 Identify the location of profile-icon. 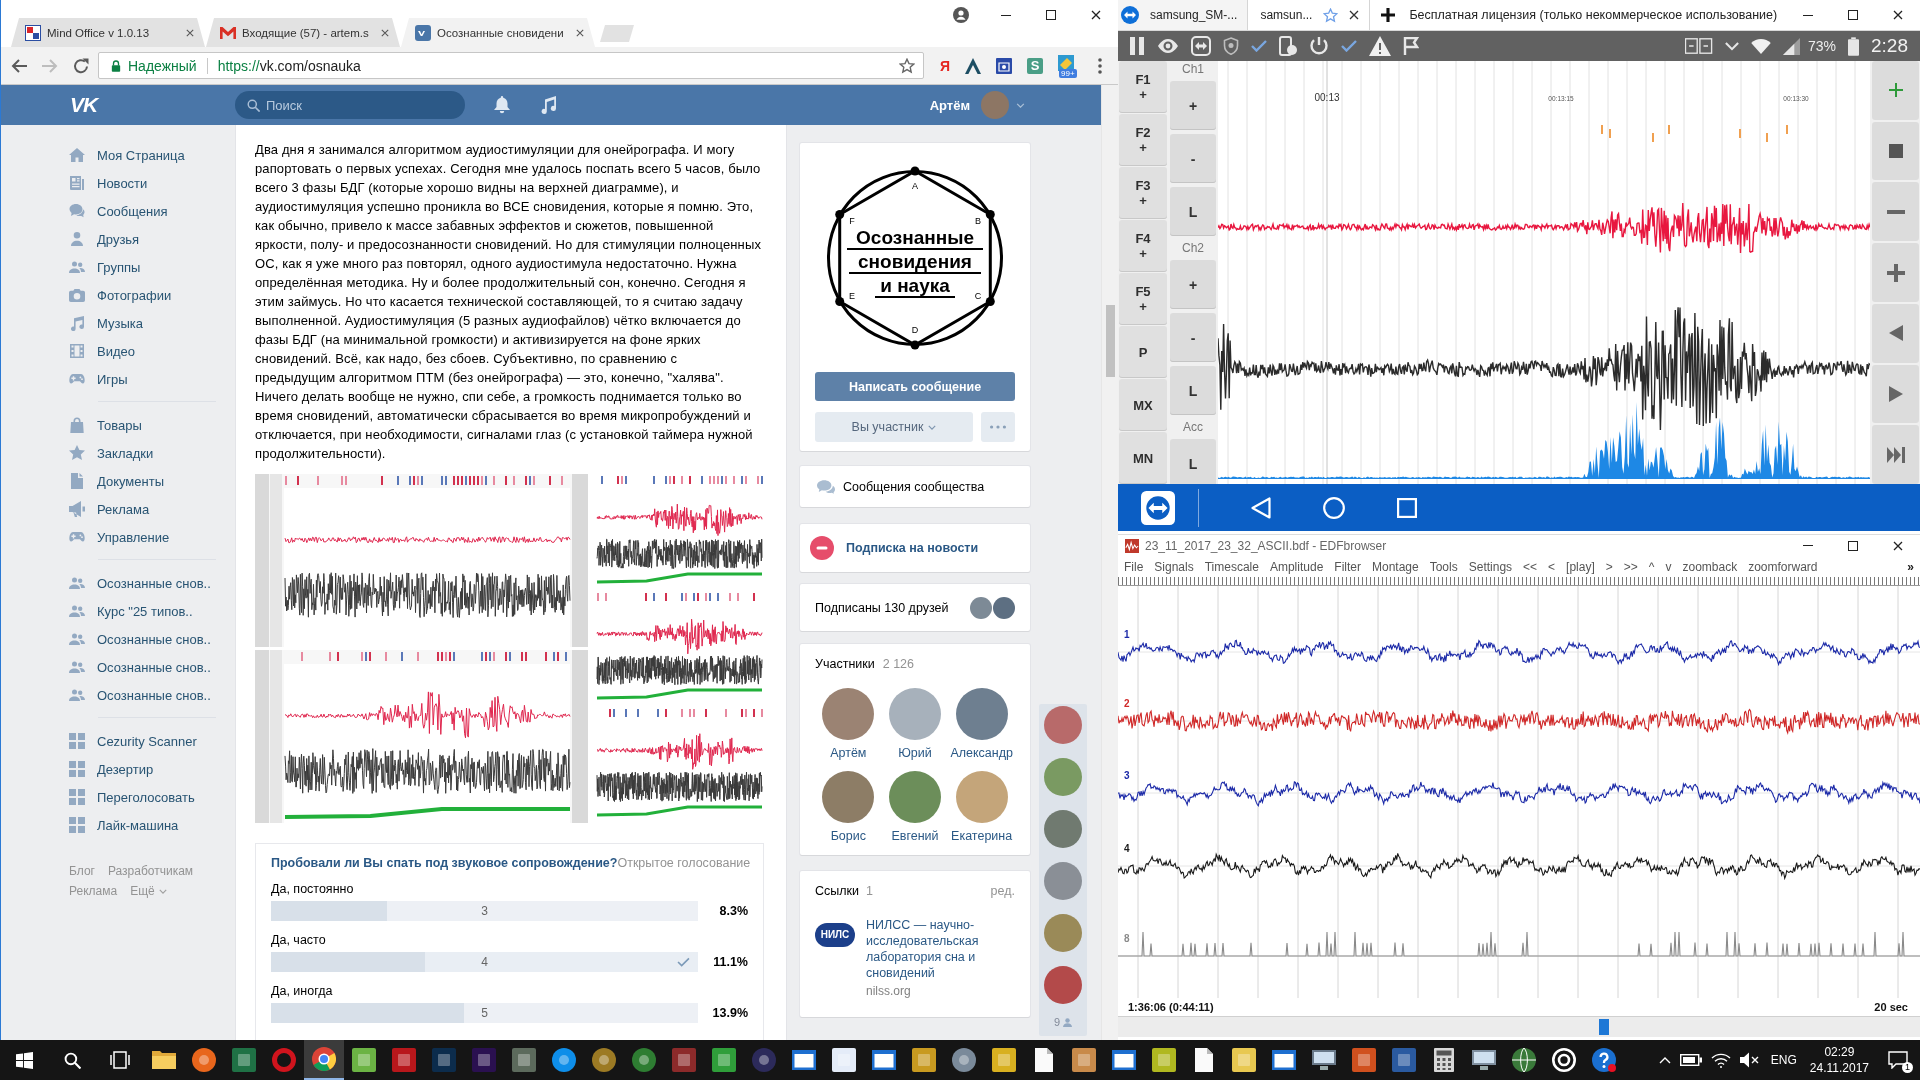
(960, 15).